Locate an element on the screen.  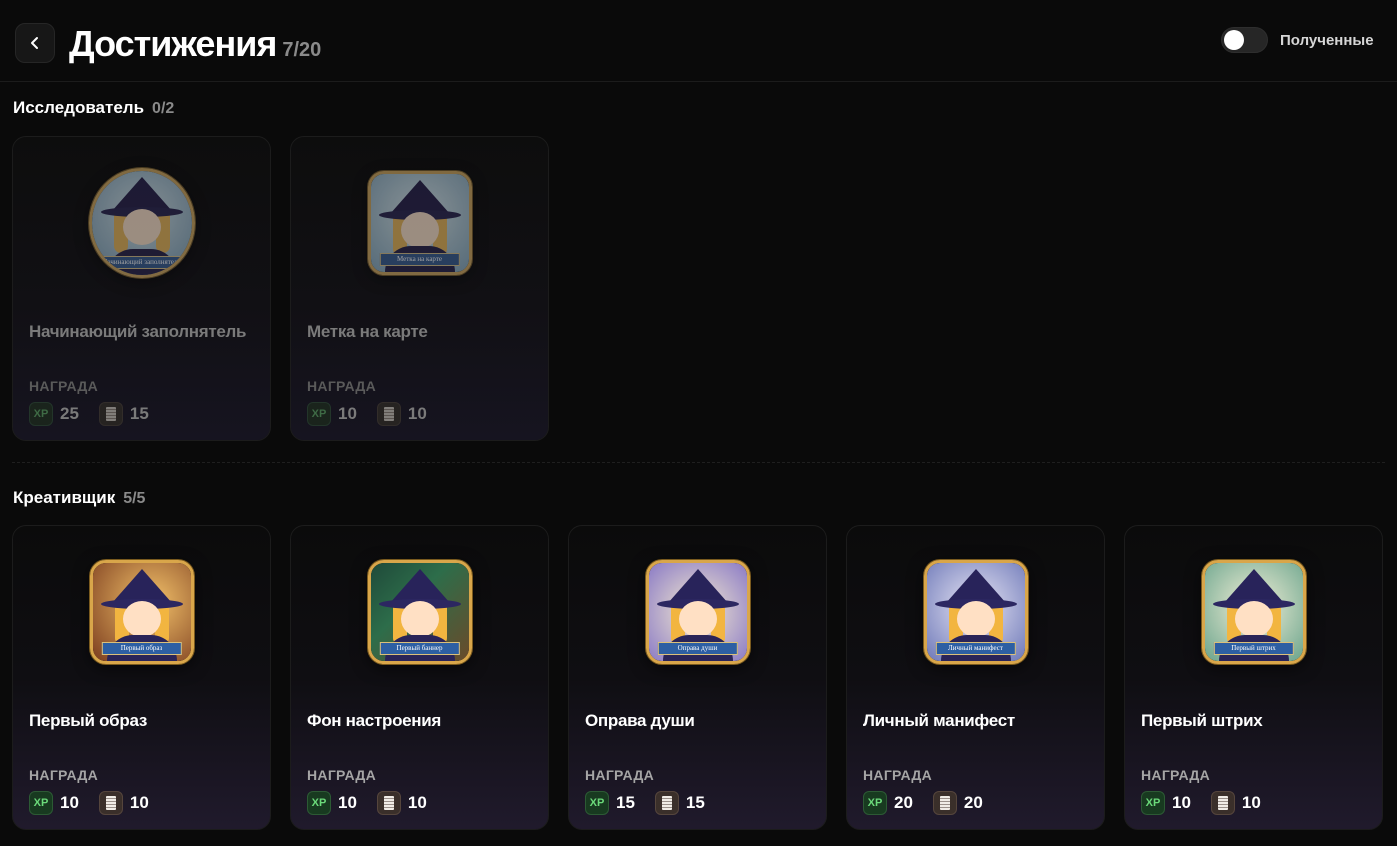
achievement-badge: Первый образ is located at coordinates (142, 612).